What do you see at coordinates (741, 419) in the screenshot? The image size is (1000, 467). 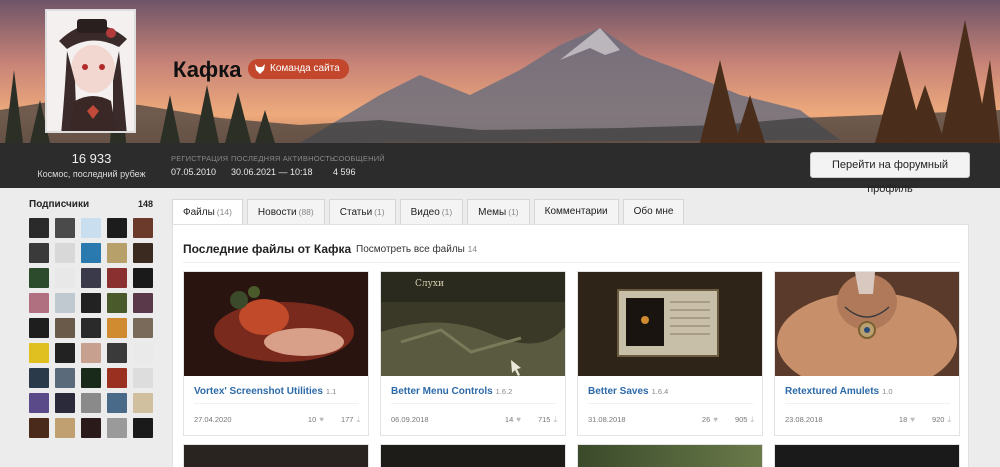 I see `downloads-count: 905` at bounding box center [741, 419].